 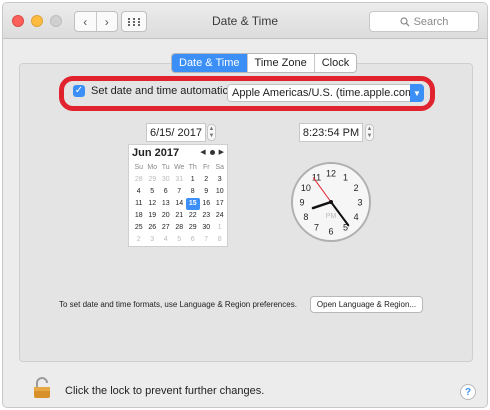 What do you see at coordinates (139, 228) in the screenshot?
I see `calendar-day: 25` at bounding box center [139, 228].